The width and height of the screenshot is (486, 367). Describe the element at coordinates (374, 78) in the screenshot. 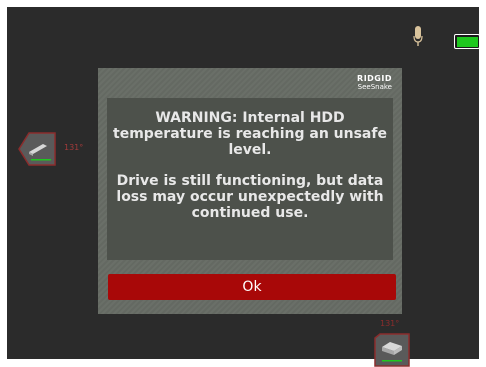

I see `brand-name: RIDGID` at that location.